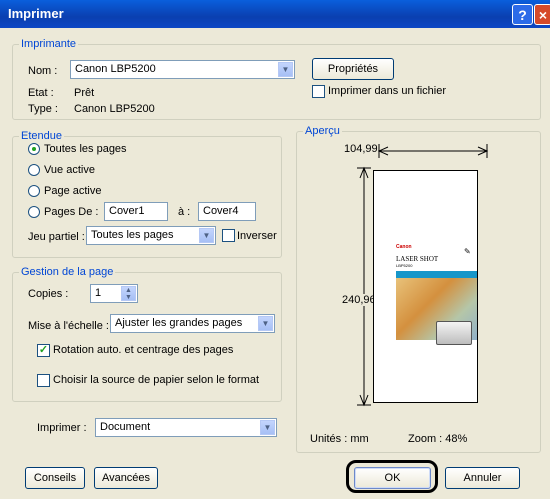 This screenshot has height=499, width=550. Describe the element at coordinates (227, 211) in the screenshot. I see `to-page-input: Cover4` at that location.